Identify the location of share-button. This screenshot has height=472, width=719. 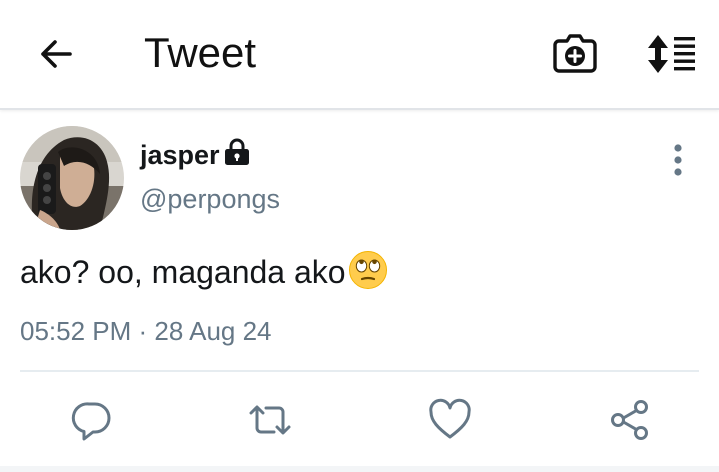
(630, 420).